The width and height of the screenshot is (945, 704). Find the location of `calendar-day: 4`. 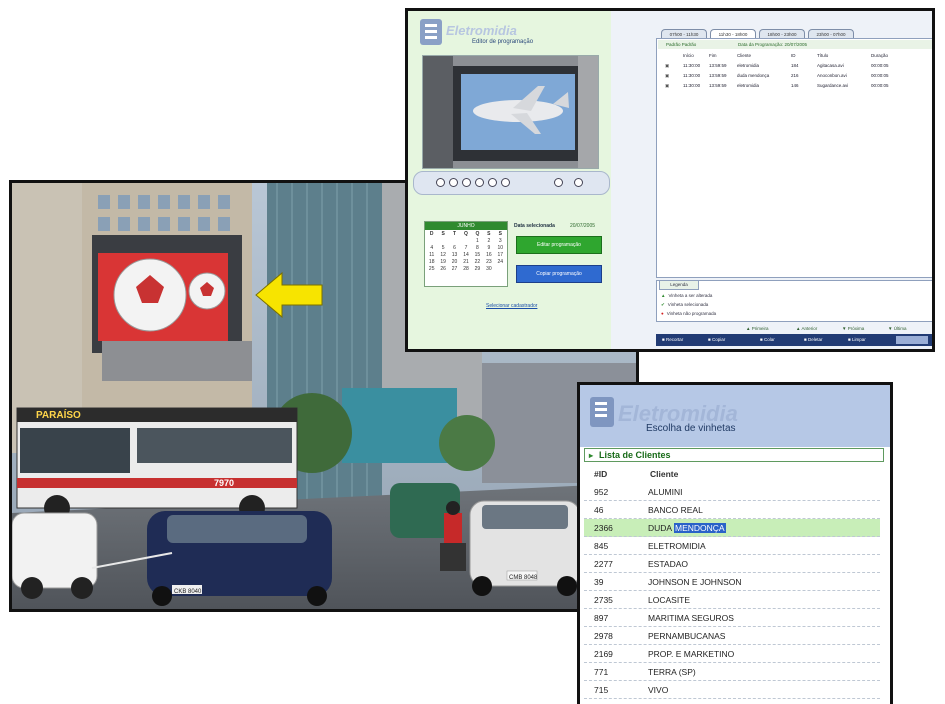

calendar-day: 4 is located at coordinates (431, 248).